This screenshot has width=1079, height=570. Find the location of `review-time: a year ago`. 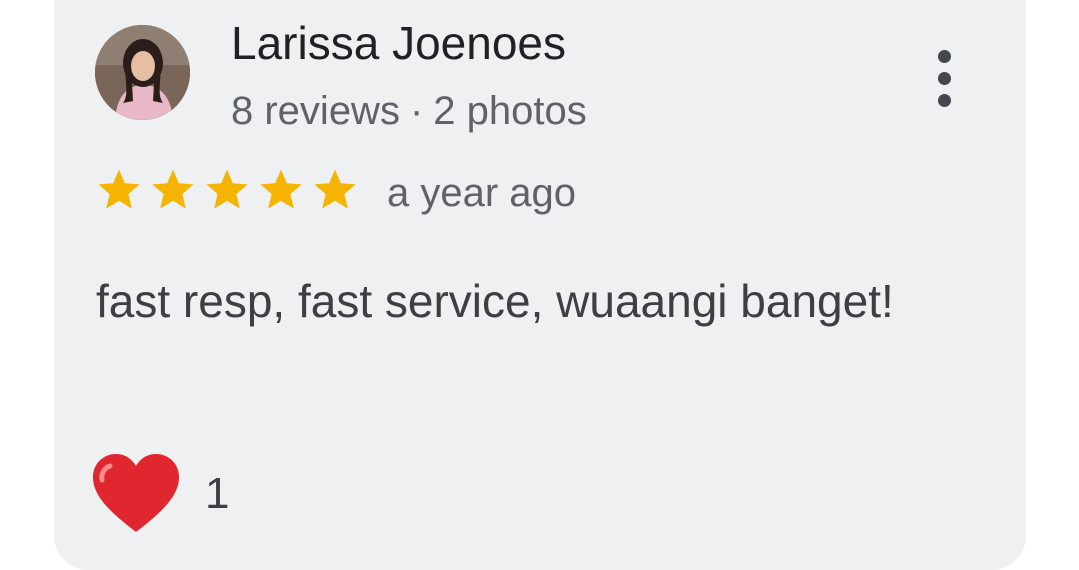

review-time: a year ago is located at coordinates (482, 193).